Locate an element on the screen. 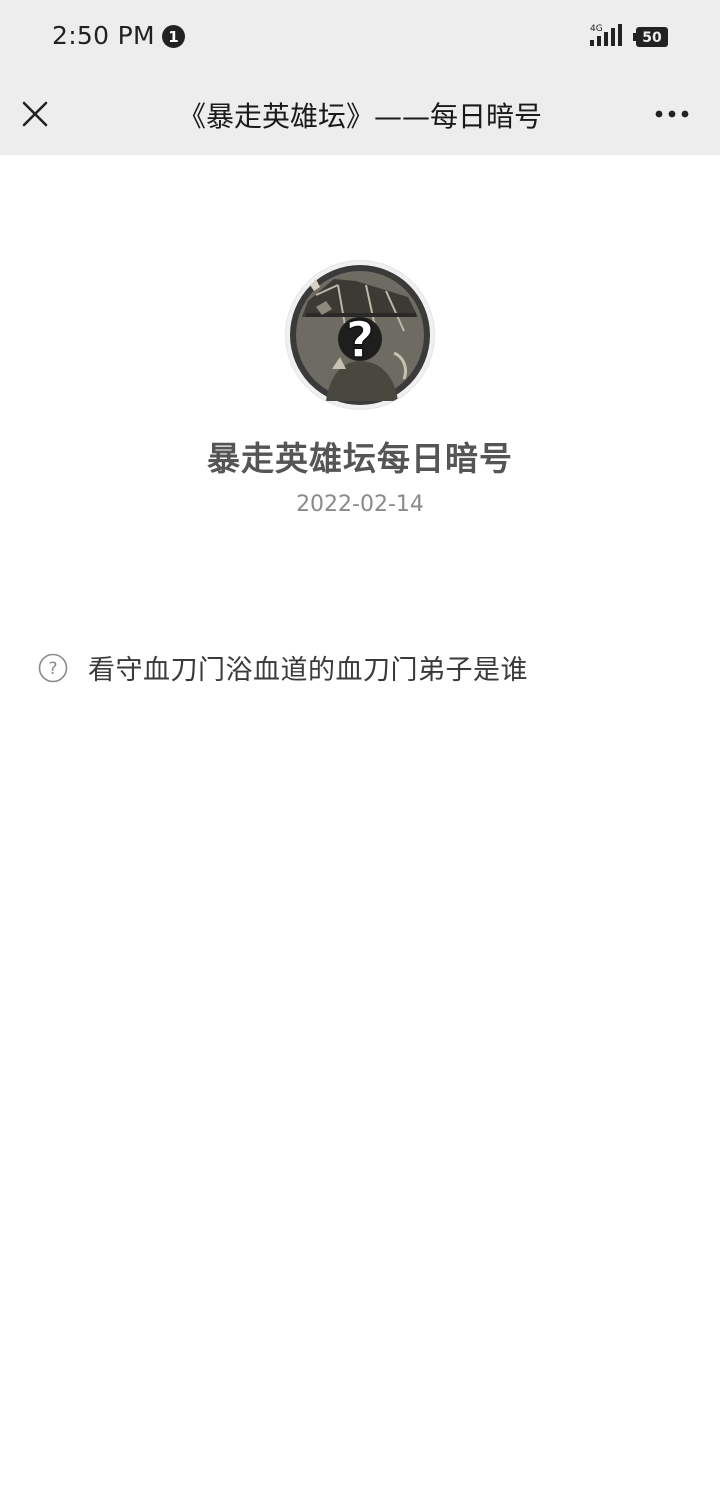 The width and height of the screenshot is (720, 1493). question-text: 看守血刀门浴血道的血刀门弟子是谁 is located at coordinates (308, 670).